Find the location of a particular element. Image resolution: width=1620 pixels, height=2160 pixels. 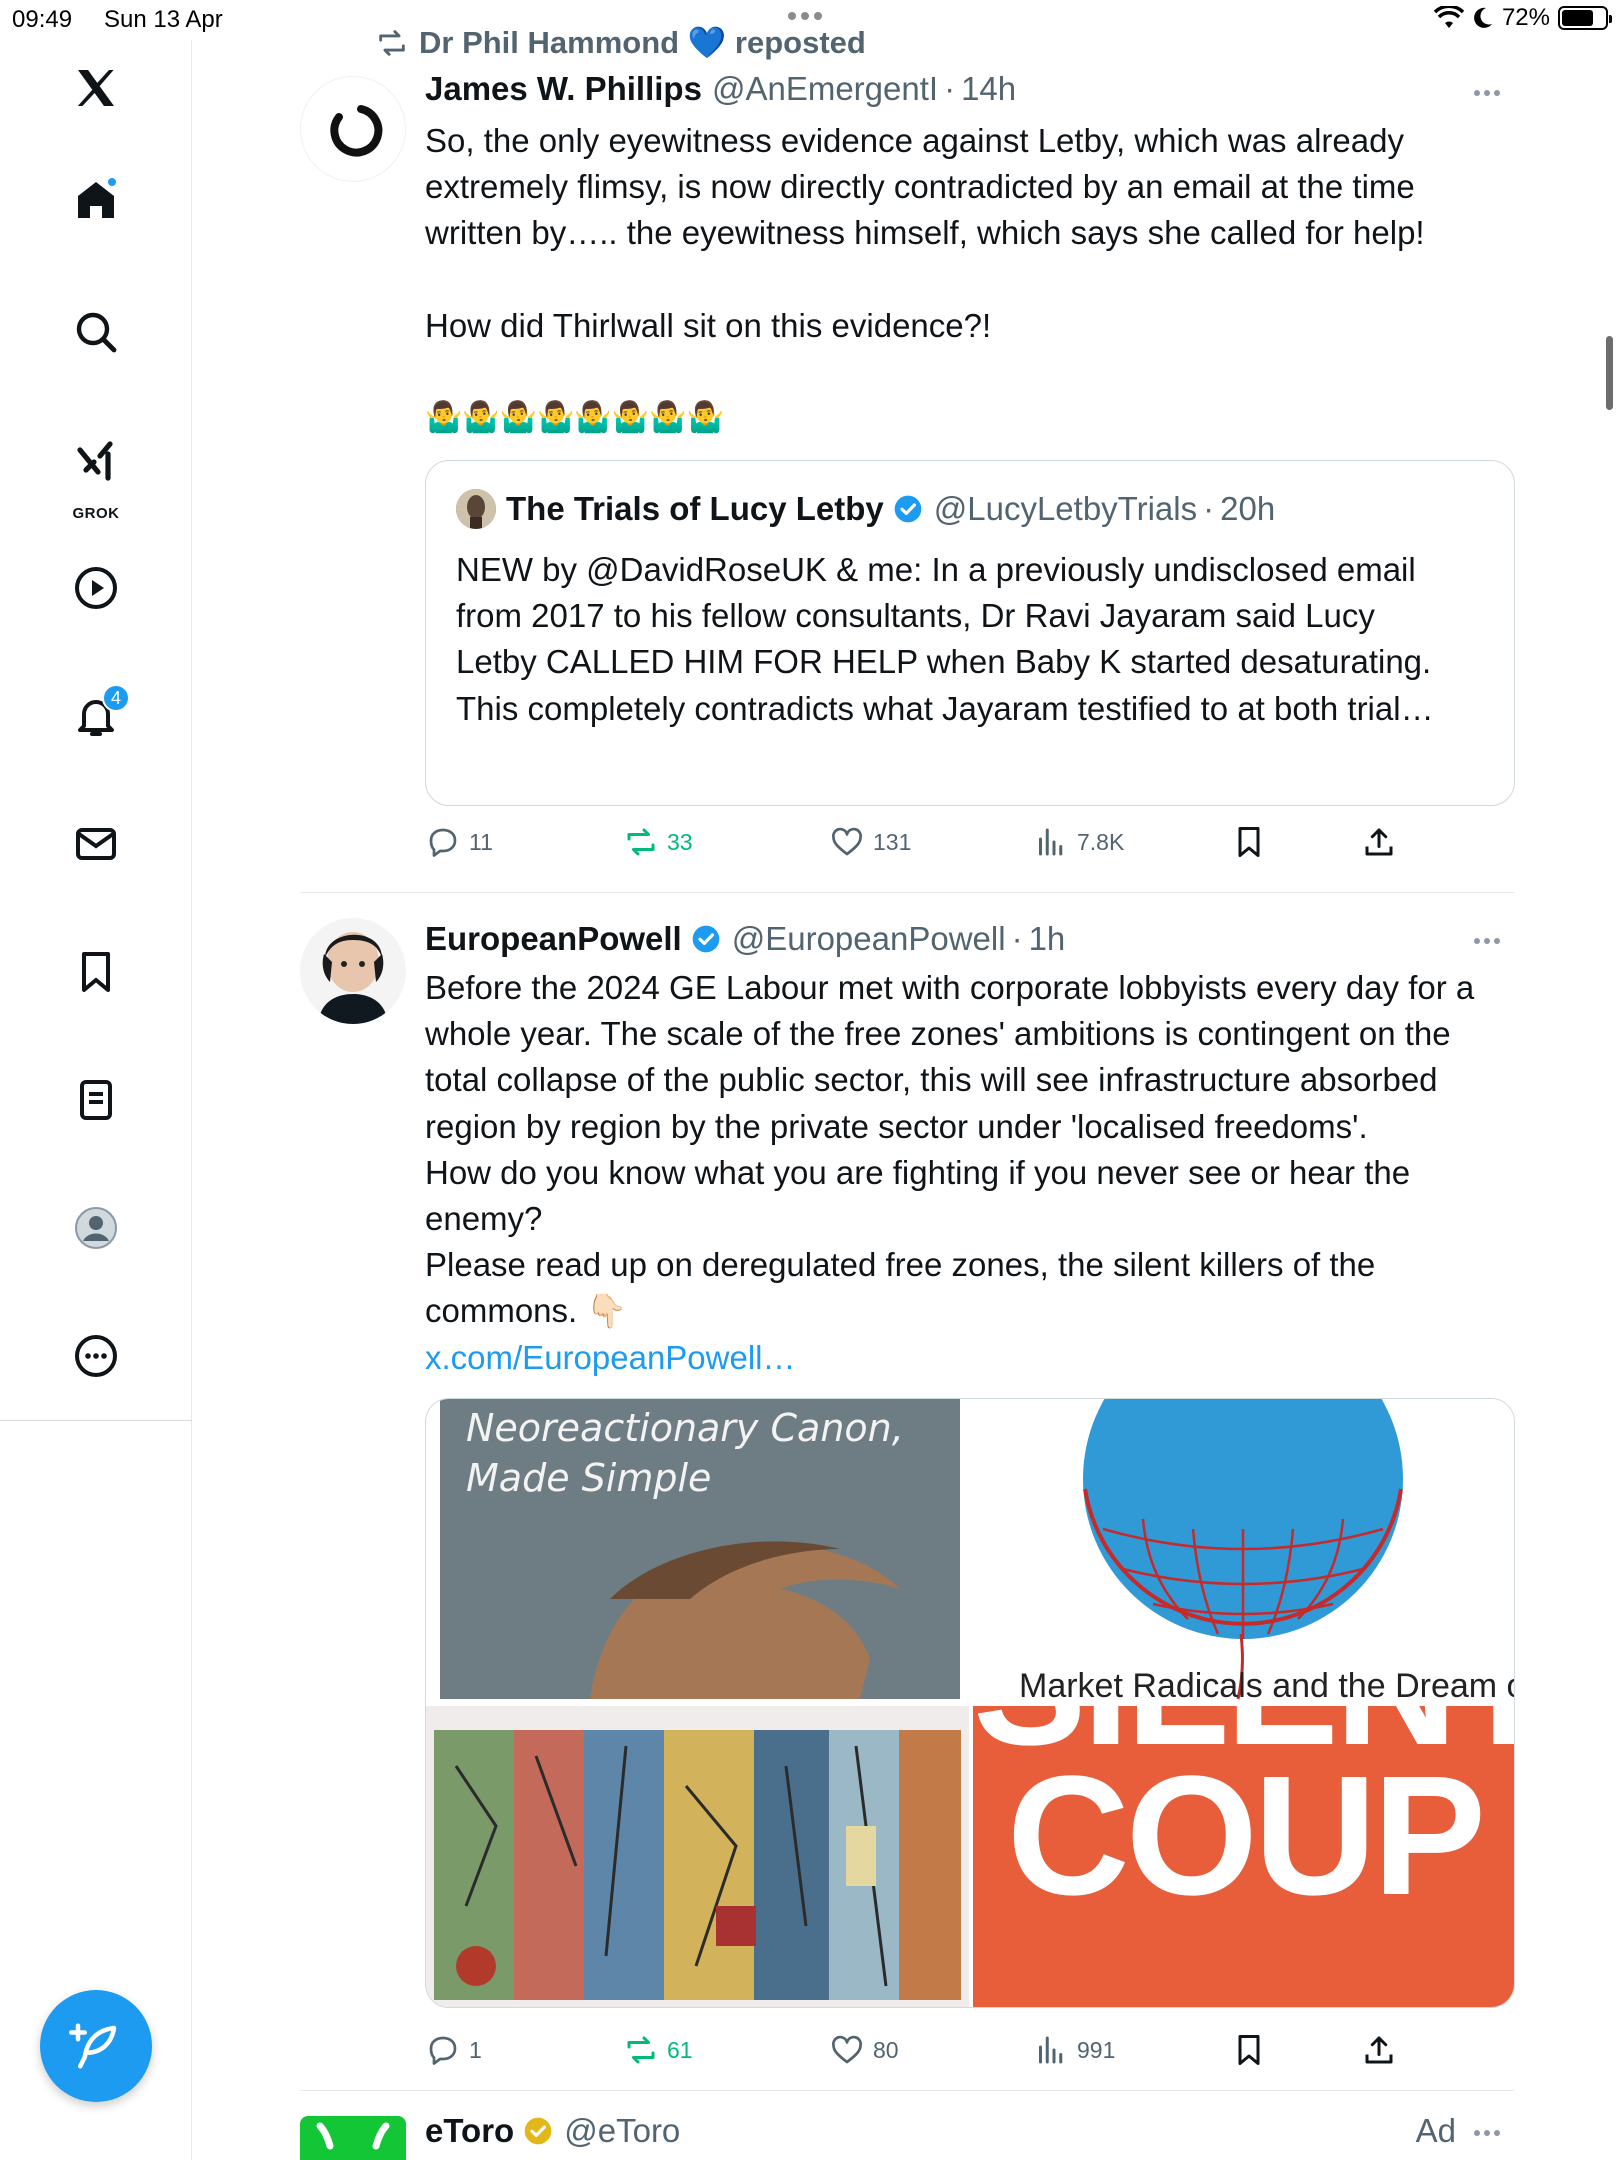

list-icon is located at coordinates (96, 1100).